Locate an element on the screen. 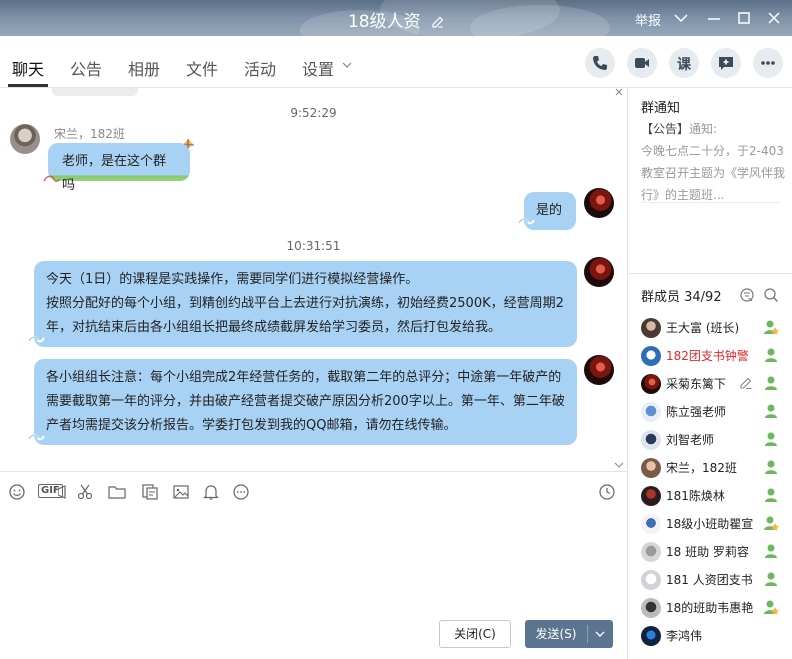 Image resolution: width=792 pixels, height=659 pixels. clock-icon is located at coordinates (607, 492).